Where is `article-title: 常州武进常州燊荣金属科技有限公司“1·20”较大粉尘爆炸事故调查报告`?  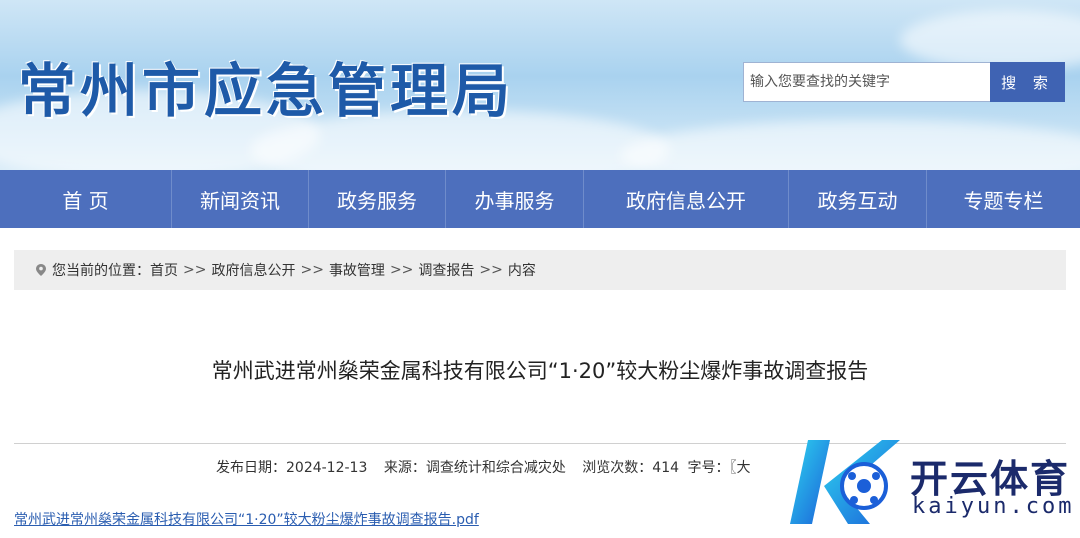
article-title: 常州武进常州燊荣金属科技有限公司“1·20”较大粉尘爆炸事故调查报告 is located at coordinates (540, 371).